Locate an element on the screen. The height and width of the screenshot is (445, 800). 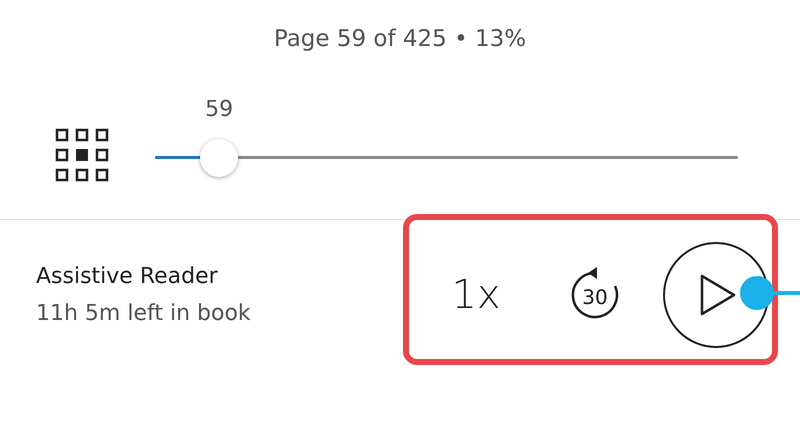
time-left: 11h 5m left in book is located at coordinates (144, 313).